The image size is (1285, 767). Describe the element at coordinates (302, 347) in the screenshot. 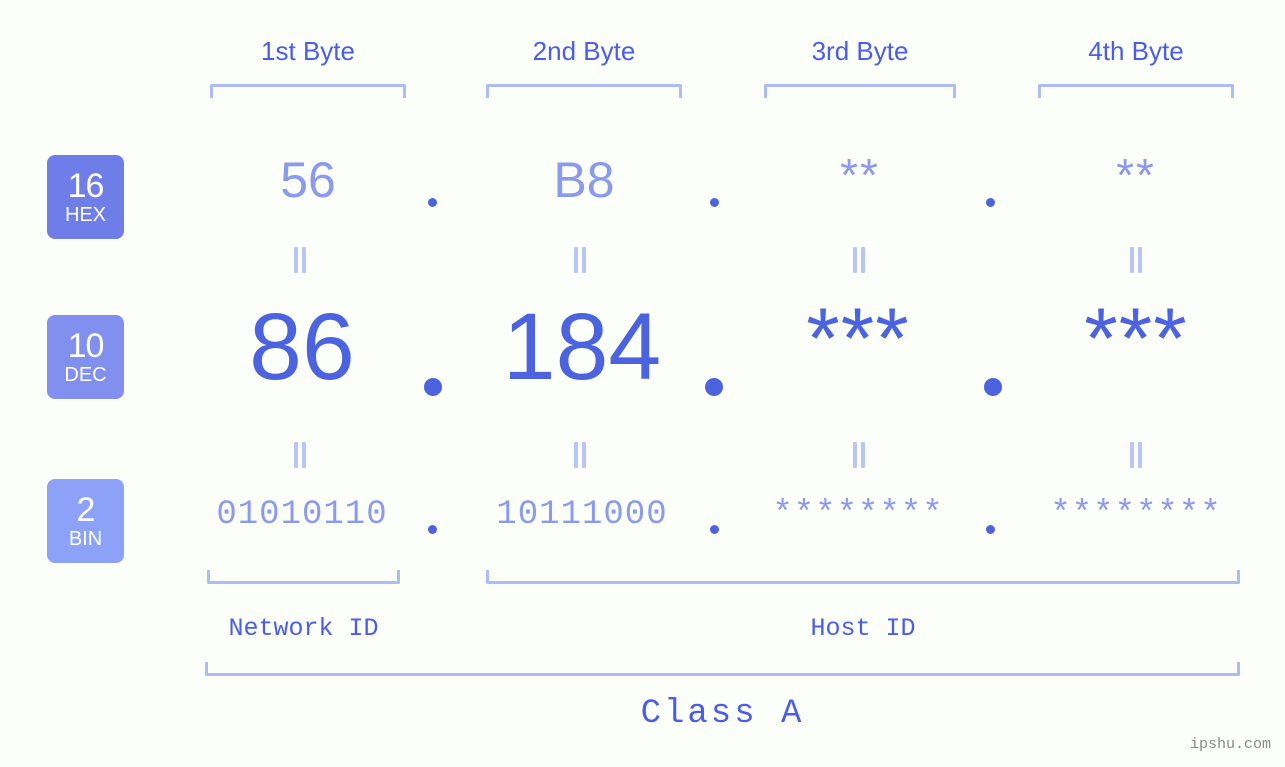

I see `dec-byte-1-value: 86` at that location.